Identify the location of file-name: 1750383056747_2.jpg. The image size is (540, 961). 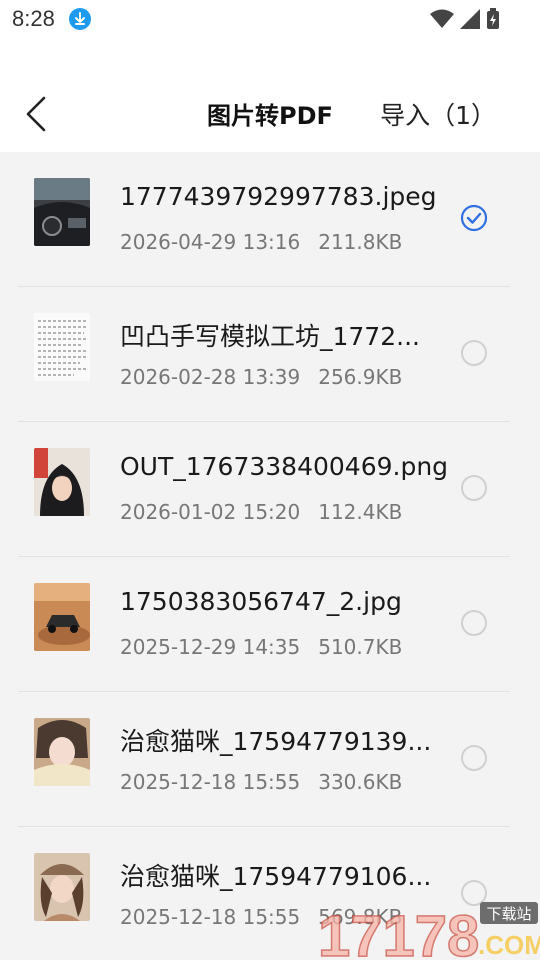
(261, 601).